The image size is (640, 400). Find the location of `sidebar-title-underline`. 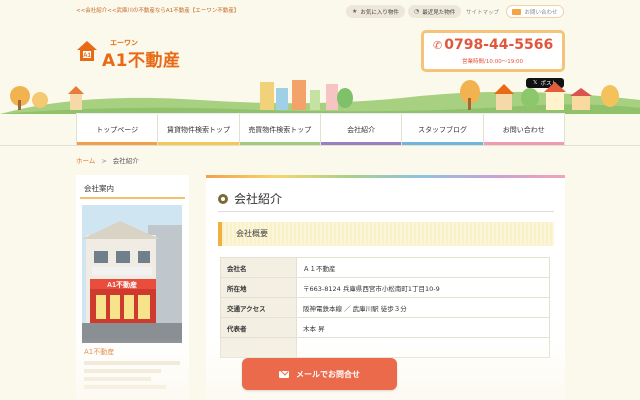

sidebar-title-underline is located at coordinates (132, 198).